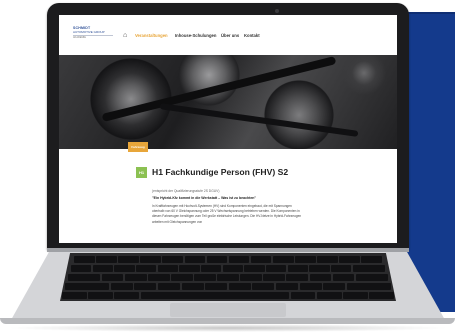 Image resolution: width=455 pixels, height=336 pixels. I want to click on site-logo: SCHMIDT AUTOMOTIVE GROUP AKADEMIE, so click(97, 36).